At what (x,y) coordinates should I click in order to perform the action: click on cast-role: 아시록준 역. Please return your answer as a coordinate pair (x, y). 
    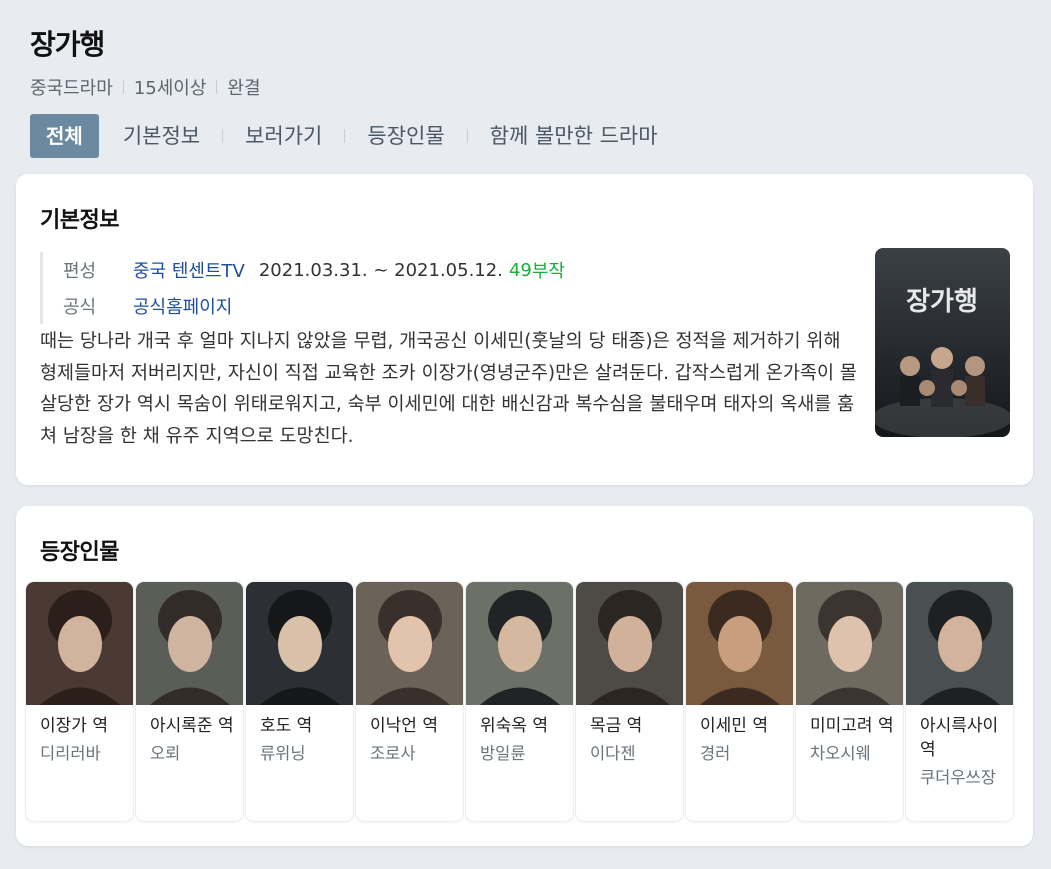
    Looking at the image, I should click on (192, 726).